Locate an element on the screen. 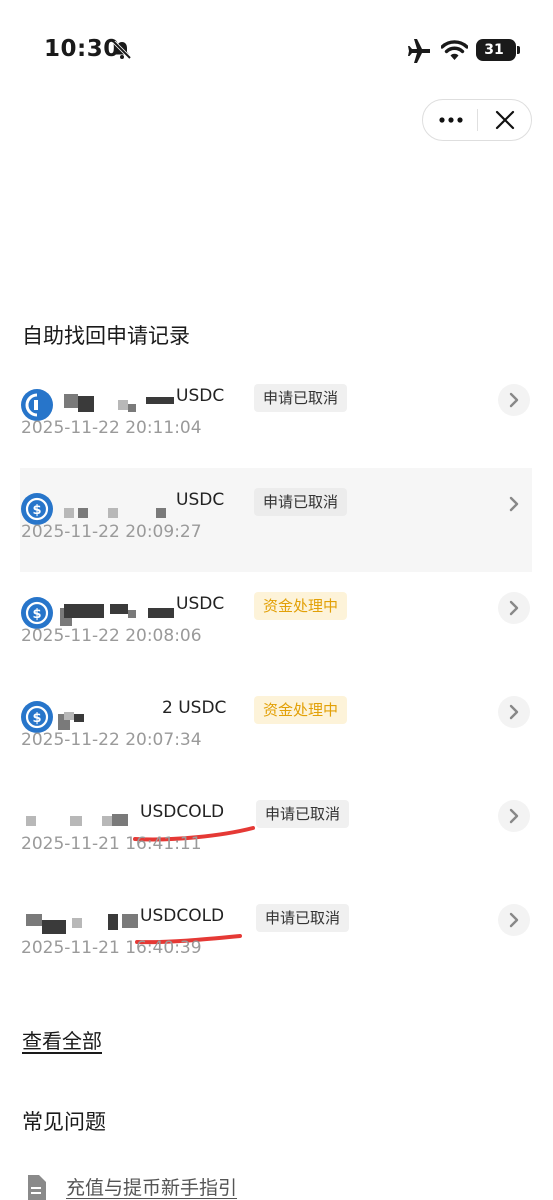 Image resolution: width=553 pixels, height=1200 pixels. close-icon is located at coordinates (504, 120).